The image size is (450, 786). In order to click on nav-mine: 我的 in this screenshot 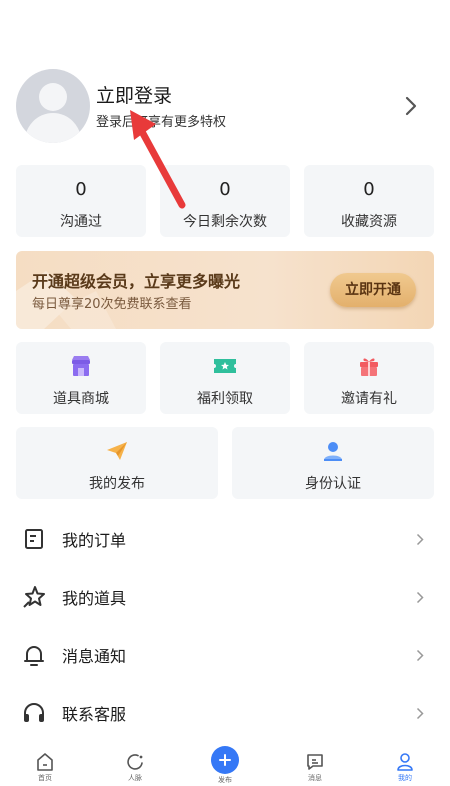, I will do `click(405, 764)`.